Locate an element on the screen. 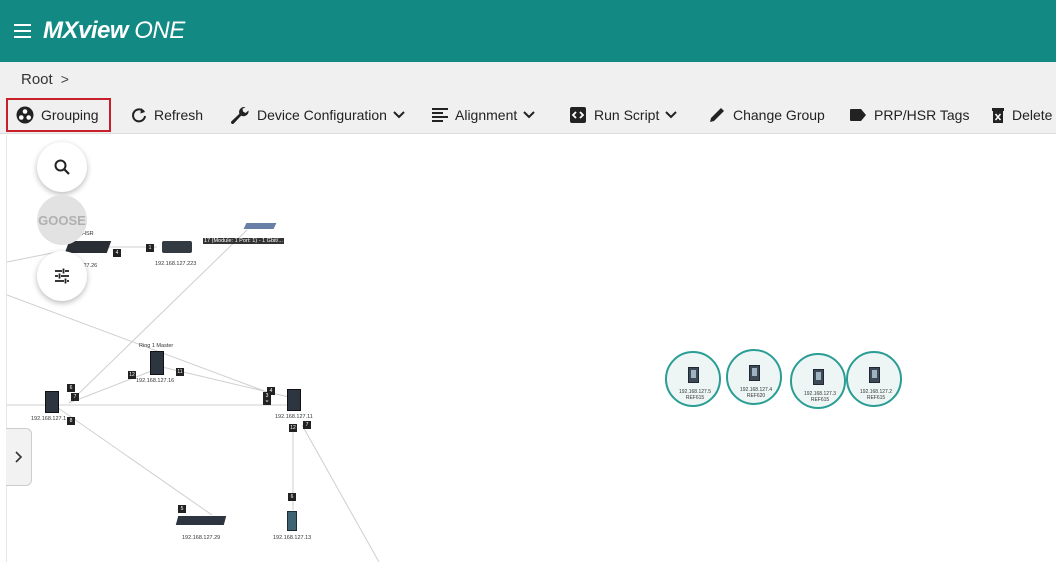 The height and width of the screenshot is (562, 1056). alignment-label: Alignment is located at coordinates (486, 115).